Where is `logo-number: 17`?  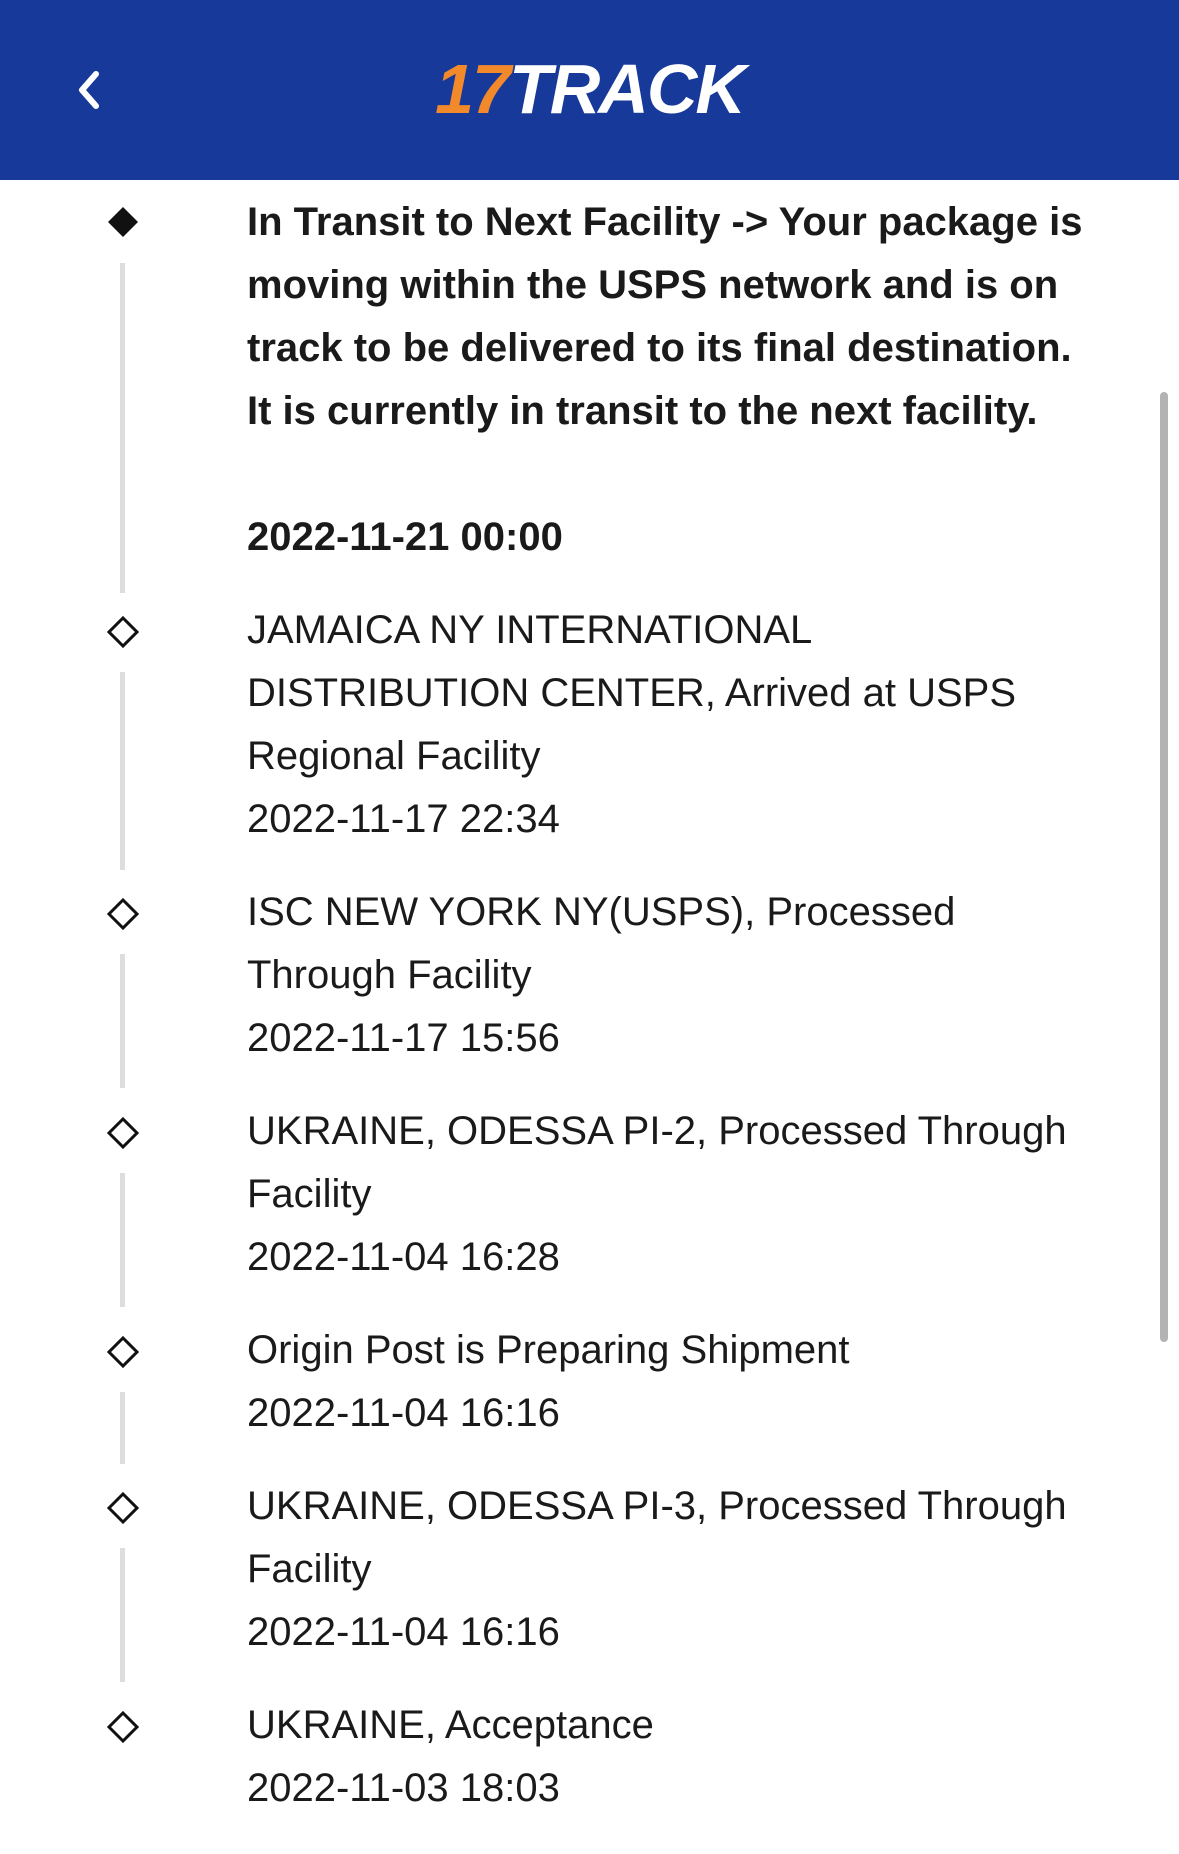 logo-number: 17 is located at coordinates (473, 89).